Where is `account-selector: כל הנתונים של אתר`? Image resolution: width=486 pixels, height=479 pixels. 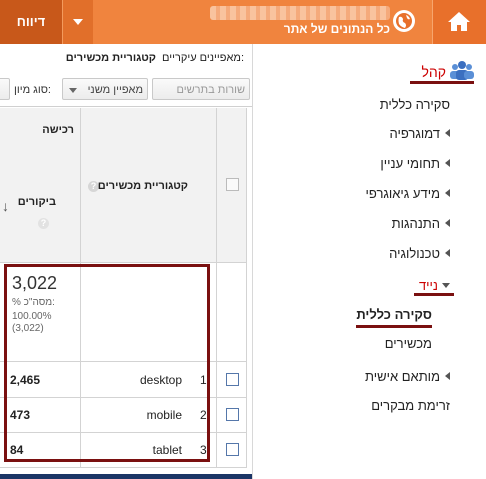 account-selector: כל הנתונים של אתר is located at coordinates (300, 23).